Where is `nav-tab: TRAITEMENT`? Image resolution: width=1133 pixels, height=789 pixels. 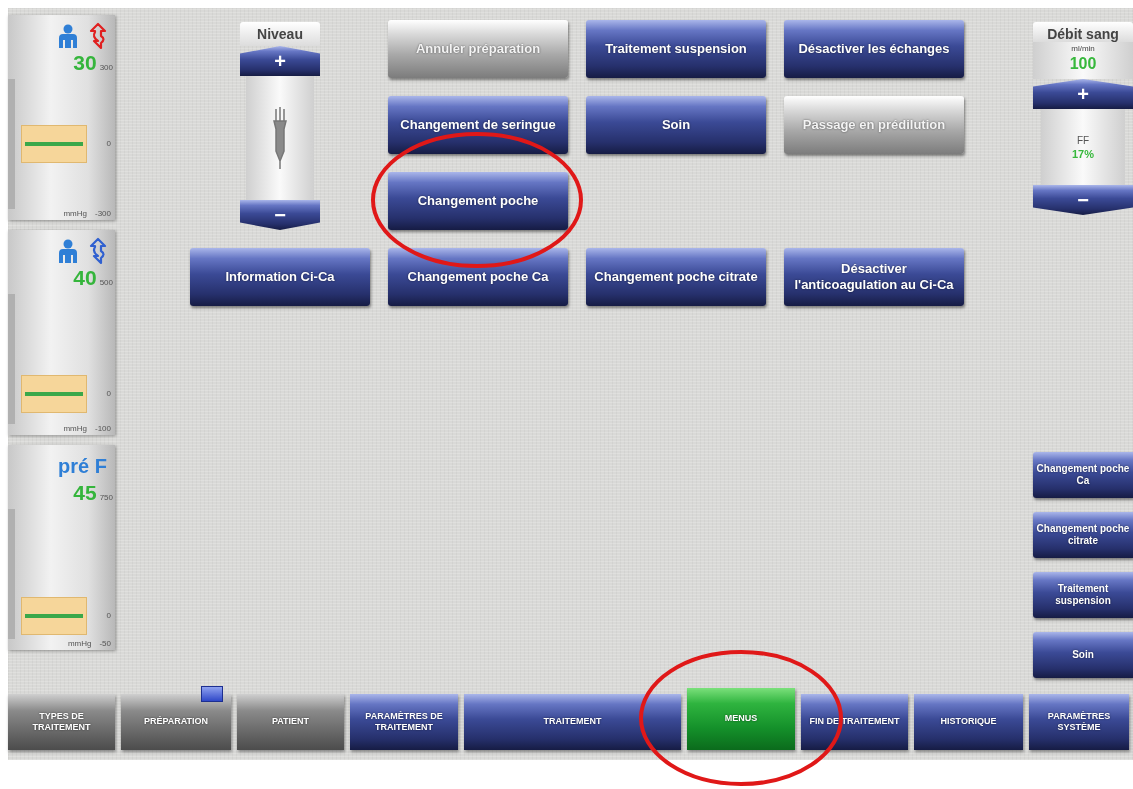
nav-tab: TRAITEMENT is located at coordinates (572, 722).